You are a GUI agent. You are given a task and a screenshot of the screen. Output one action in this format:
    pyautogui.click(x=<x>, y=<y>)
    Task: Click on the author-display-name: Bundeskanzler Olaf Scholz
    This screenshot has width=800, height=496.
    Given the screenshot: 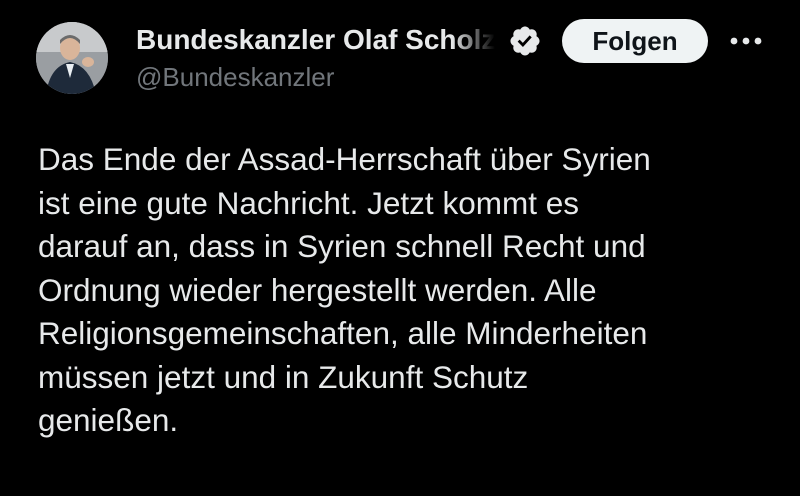 What is the action you would take?
    pyautogui.click(x=315, y=40)
    